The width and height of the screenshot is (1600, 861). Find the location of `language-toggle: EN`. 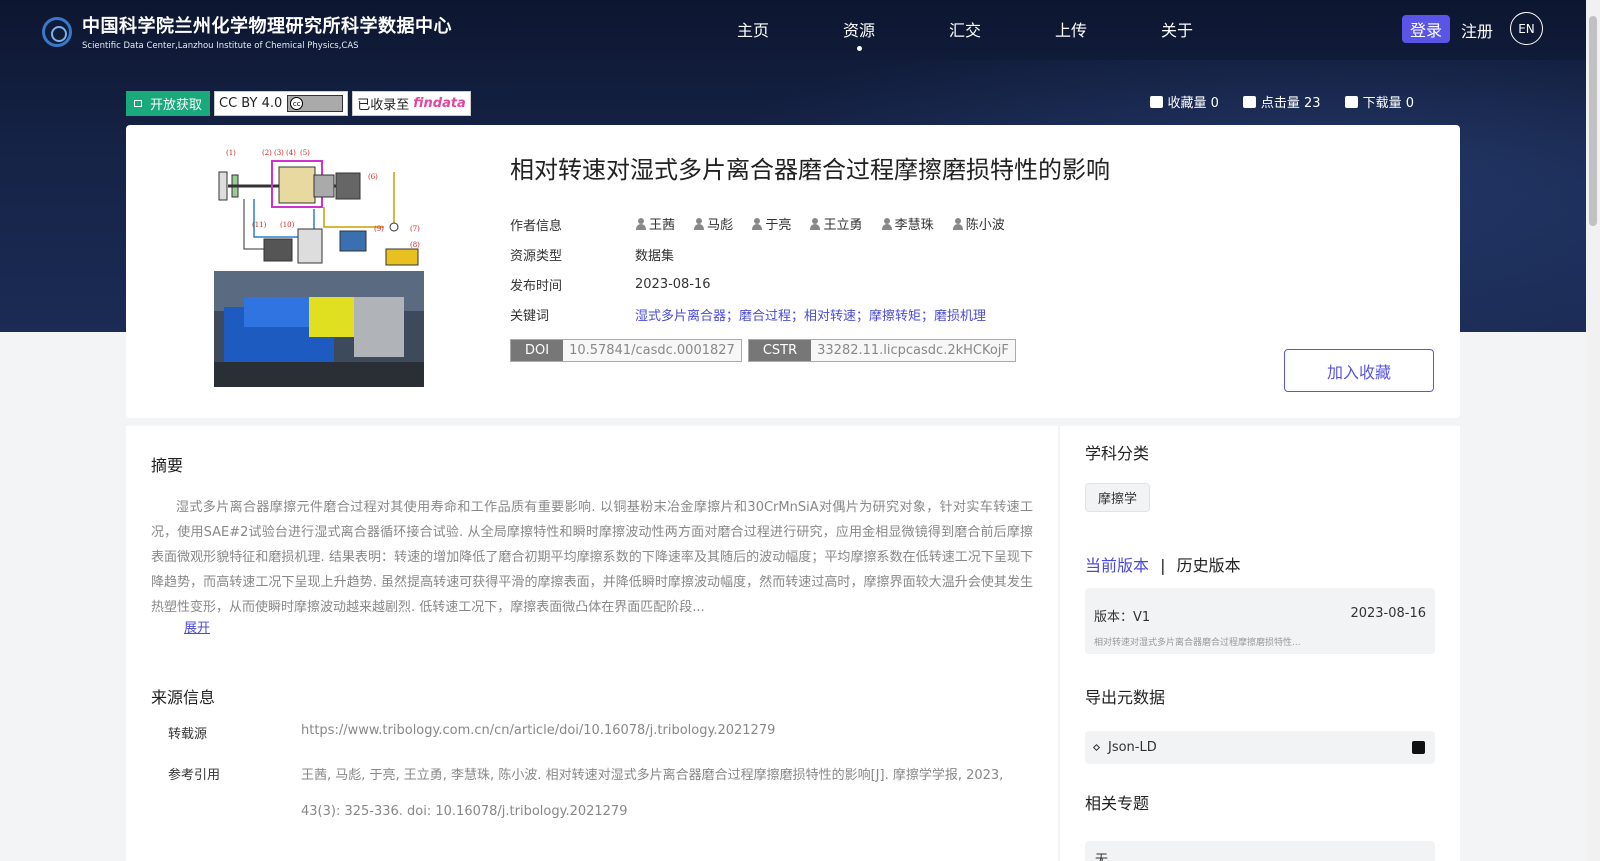

language-toggle: EN is located at coordinates (1526, 28).